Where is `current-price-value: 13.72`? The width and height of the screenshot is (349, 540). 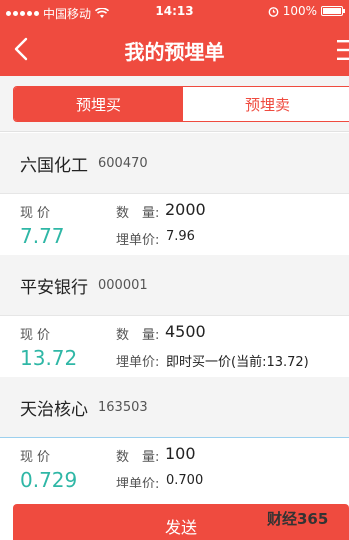 current-price-value: 13.72 is located at coordinates (49, 358).